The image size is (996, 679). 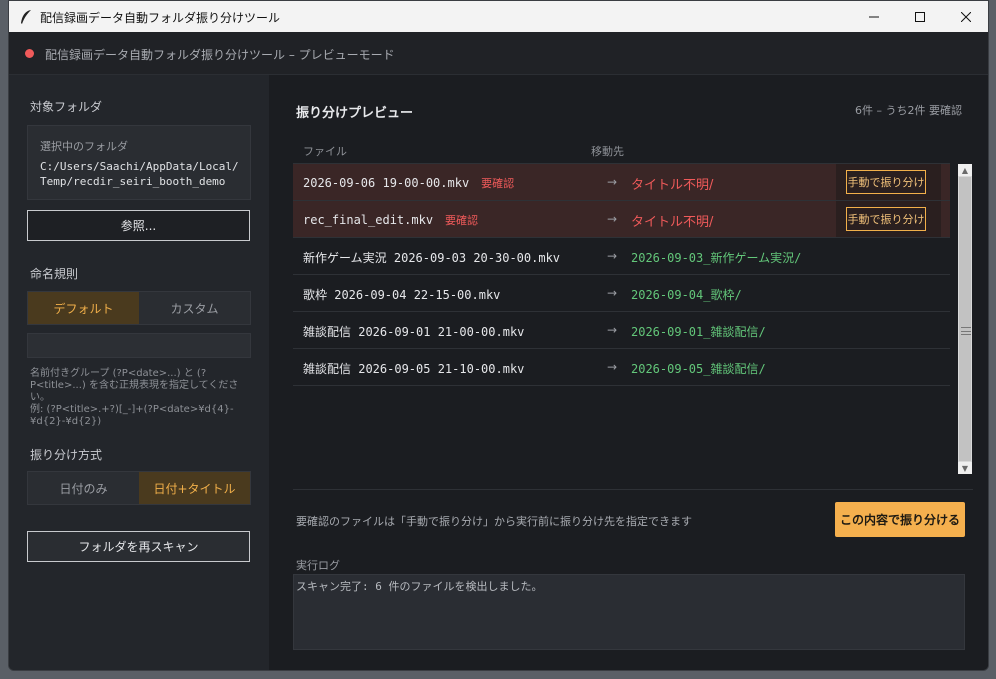 I want to click on close-button, so click(x=965, y=16).